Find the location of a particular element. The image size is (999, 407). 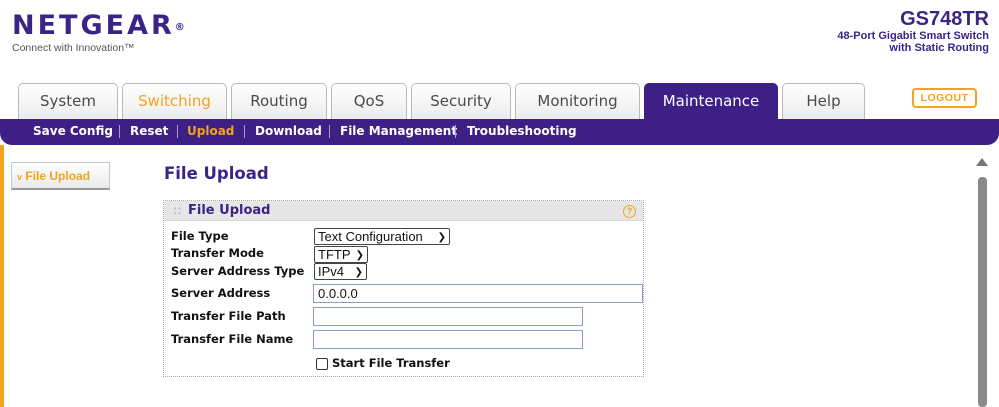

subnav-upload: Upload is located at coordinates (210, 131).